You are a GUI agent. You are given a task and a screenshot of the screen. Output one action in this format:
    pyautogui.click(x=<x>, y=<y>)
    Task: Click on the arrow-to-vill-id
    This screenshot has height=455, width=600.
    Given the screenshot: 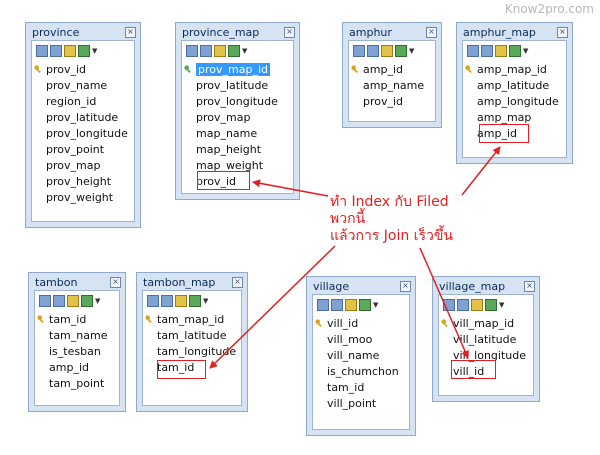 What is the action you would take?
    pyautogui.click(x=444, y=303)
    